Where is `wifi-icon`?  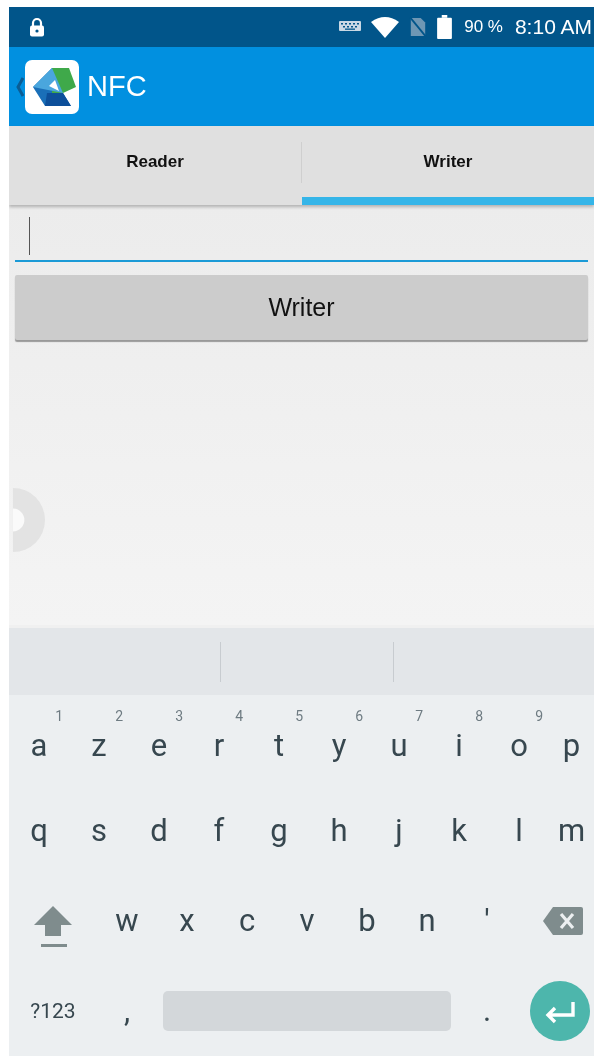 wifi-icon is located at coordinates (385, 27).